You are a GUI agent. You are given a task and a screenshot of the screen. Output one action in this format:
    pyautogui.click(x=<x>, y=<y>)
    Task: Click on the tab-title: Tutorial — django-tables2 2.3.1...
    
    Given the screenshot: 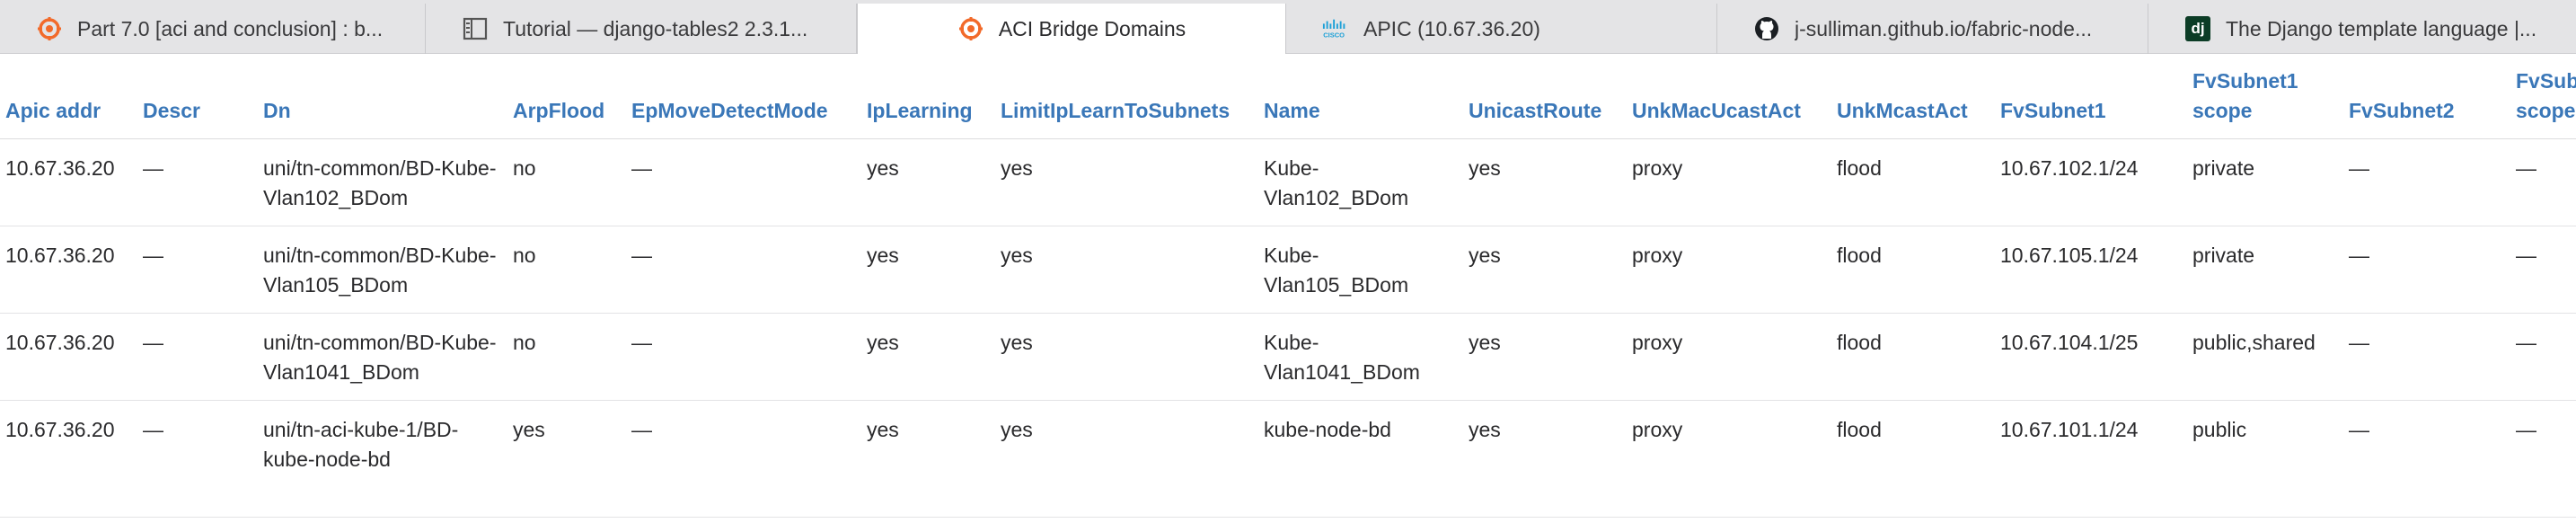 What is the action you would take?
    pyautogui.click(x=655, y=28)
    